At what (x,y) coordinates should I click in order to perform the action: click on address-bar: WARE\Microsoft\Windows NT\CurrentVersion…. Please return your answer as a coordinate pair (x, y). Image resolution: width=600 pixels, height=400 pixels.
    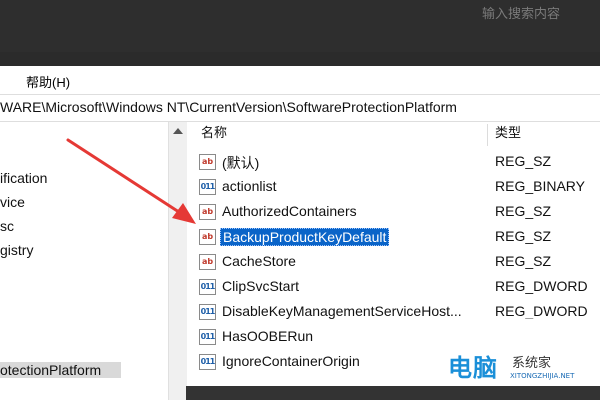
    Looking at the image, I should click on (300, 108).